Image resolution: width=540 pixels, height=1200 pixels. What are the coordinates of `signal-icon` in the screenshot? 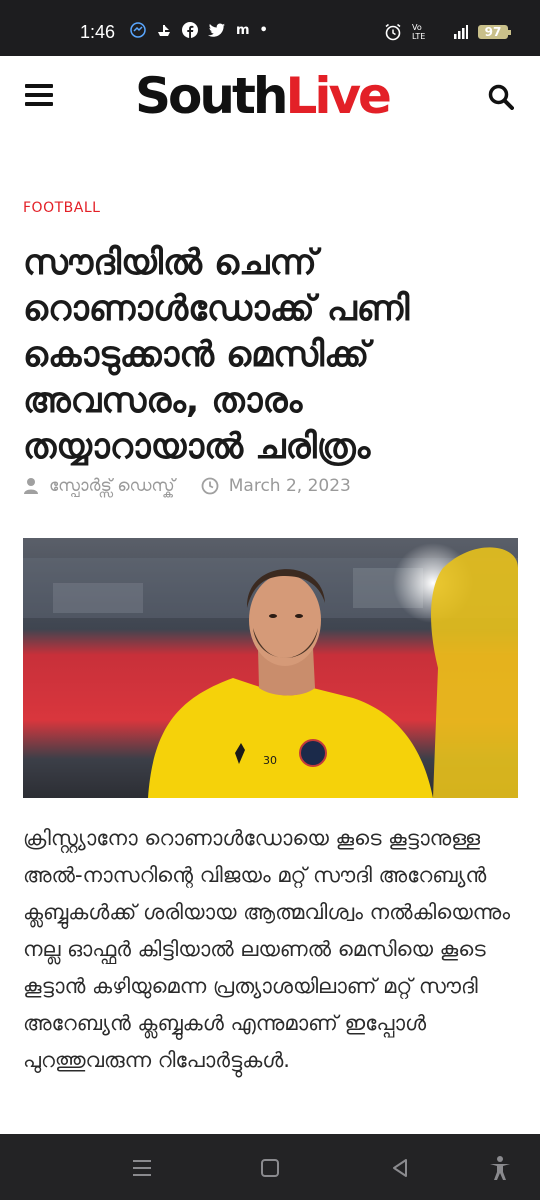 It's located at (461, 32).